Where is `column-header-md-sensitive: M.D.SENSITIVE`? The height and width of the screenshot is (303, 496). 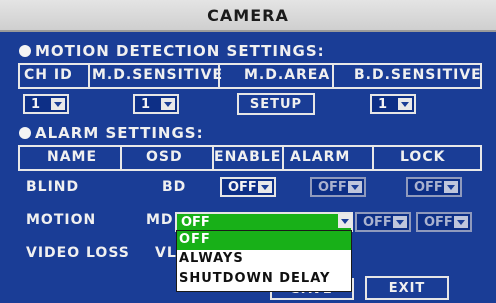
column-header-md-sensitive: M.D.SENSITIVE is located at coordinates (158, 75).